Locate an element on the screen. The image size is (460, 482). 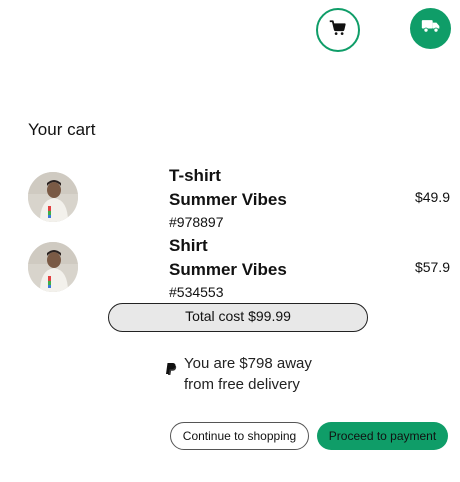
cart-item: T-shirt Summer Vibes #978897 $49.9 is located at coordinates (230, 200).